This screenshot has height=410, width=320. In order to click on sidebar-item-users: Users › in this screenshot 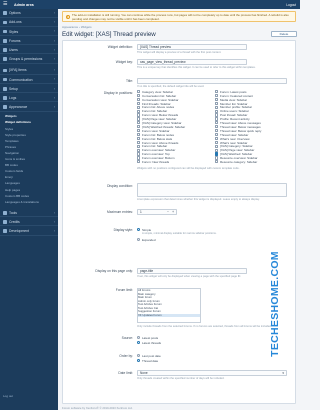, I will do `click(29, 50)`.